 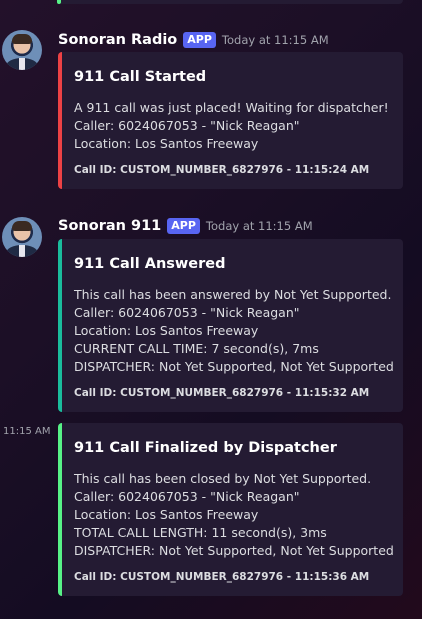 What do you see at coordinates (140, 77) in the screenshot?
I see `embed-title: 911 Call Started` at bounding box center [140, 77].